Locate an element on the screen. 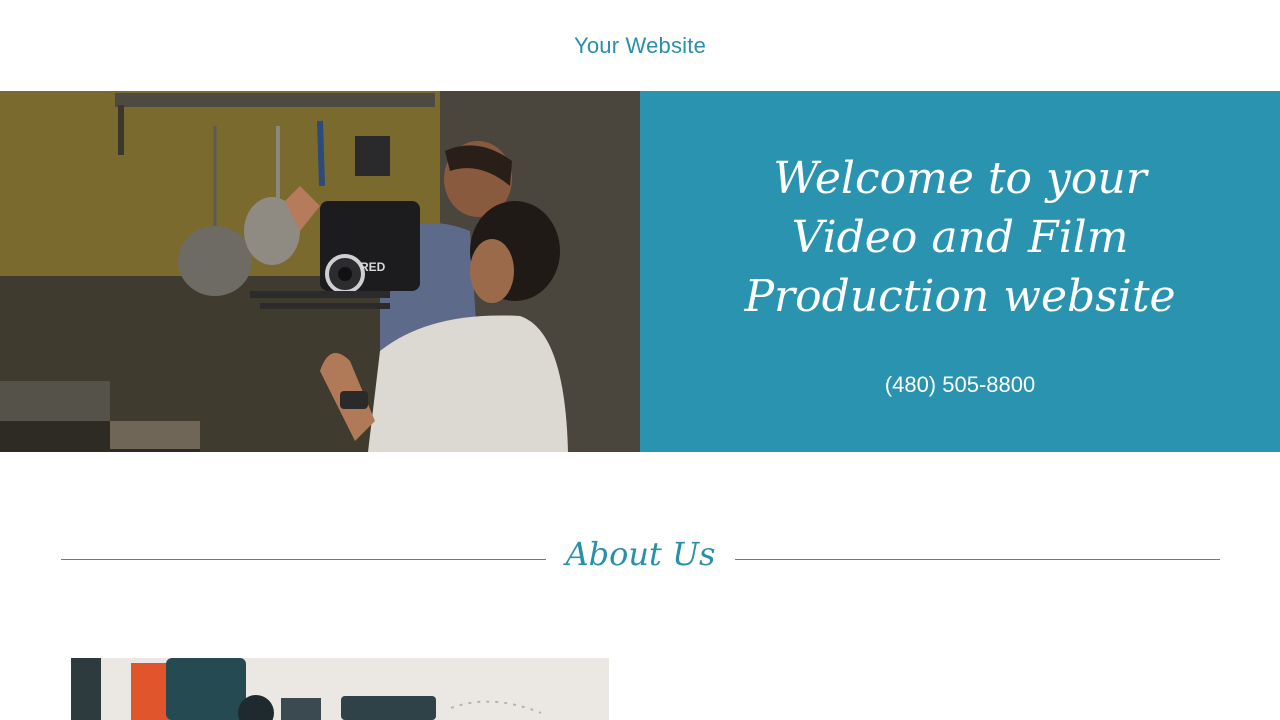  about-heading: About Us is located at coordinates (640, 554).